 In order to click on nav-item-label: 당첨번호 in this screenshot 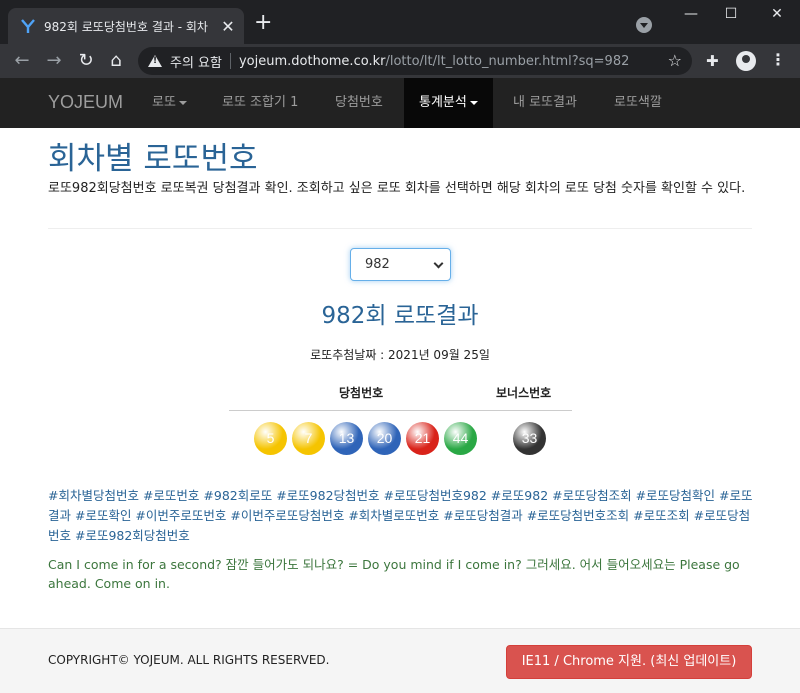, I will do `click(359, 102)`.